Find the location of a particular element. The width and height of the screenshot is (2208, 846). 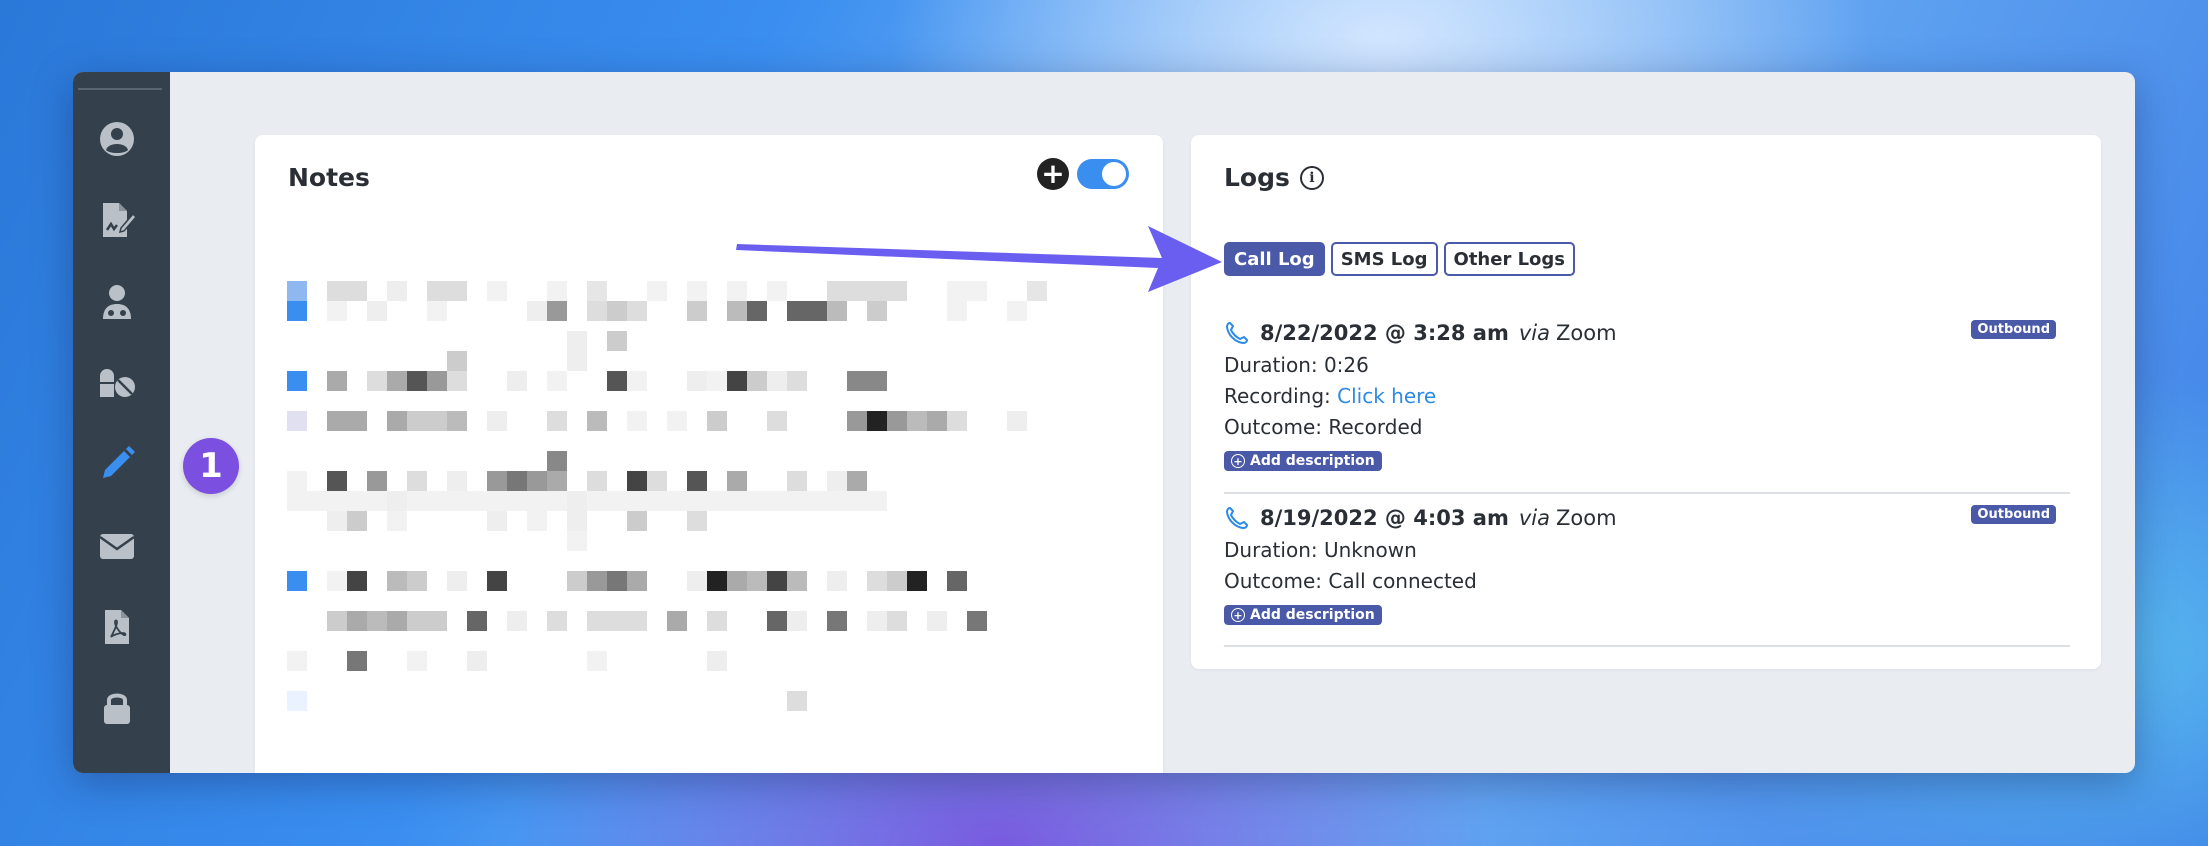

sidebar-item-notes is located at coordinates (117, 464).